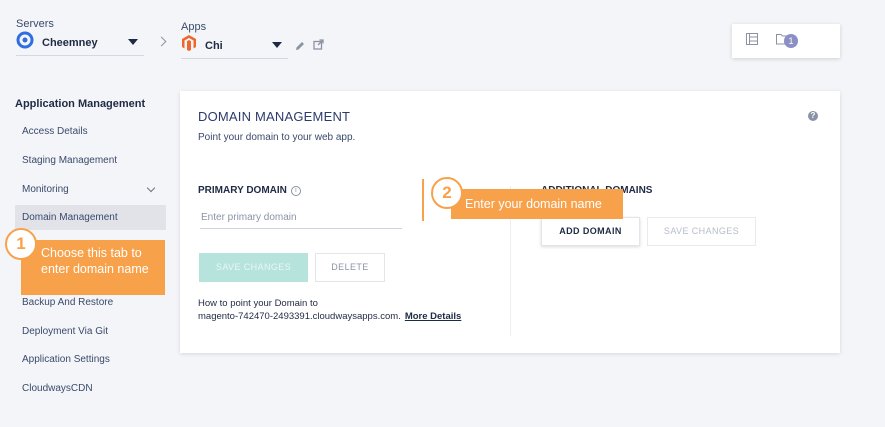  I want to click on page-subtitle: Point your domain to your web app., so click(277, 137).